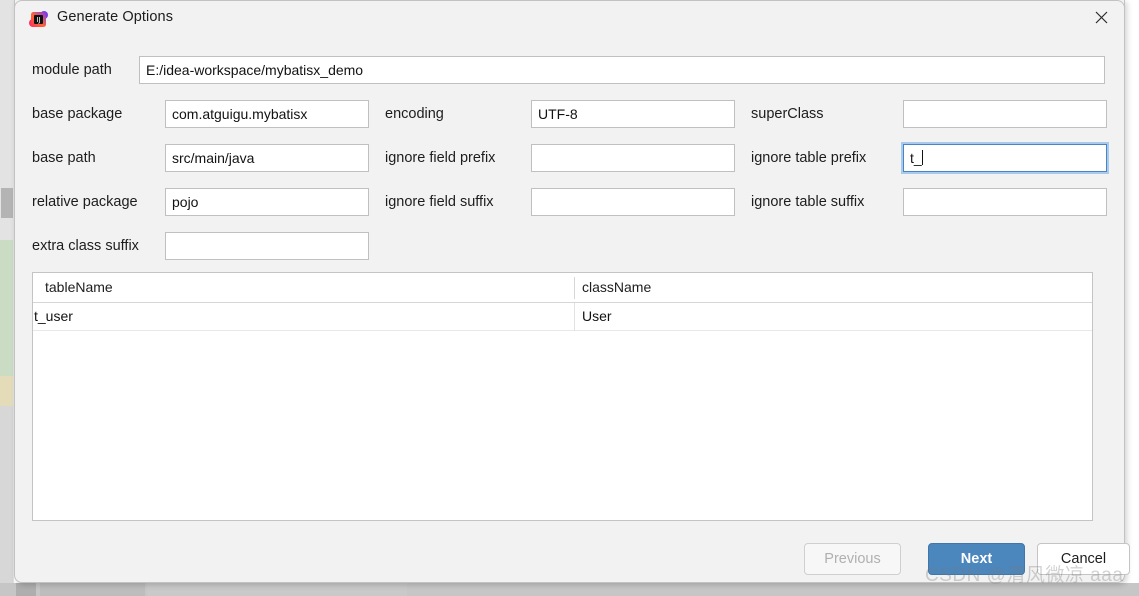 The width and height of the screenshot is (1139, 596). I want to click on intellij-idea-icon: IJ, so click(38, 19).